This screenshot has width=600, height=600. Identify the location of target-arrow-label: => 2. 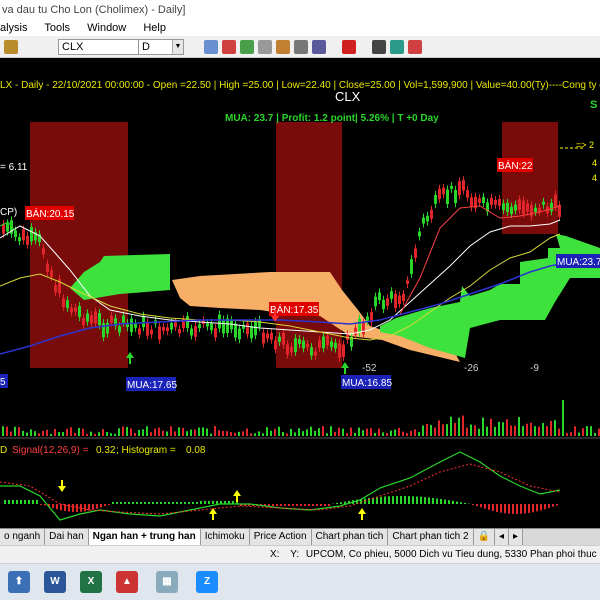
(585, 145).